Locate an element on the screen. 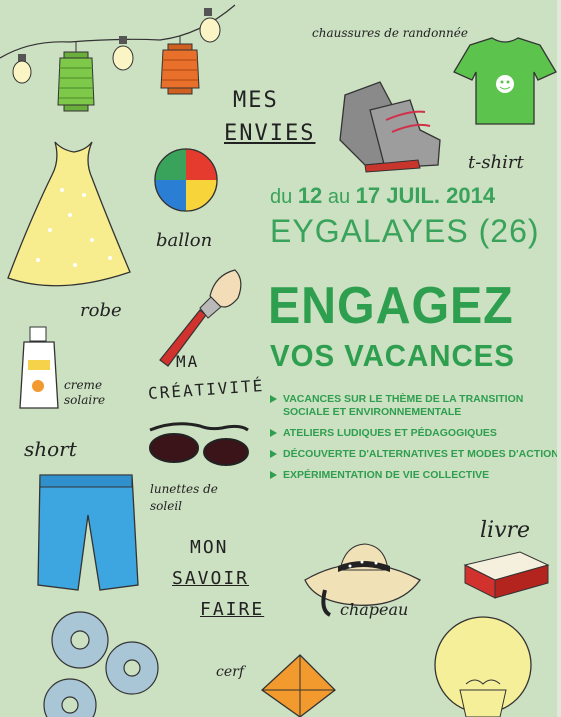 This screenshot has height=717, width=561. label-envies: ENVIES is located at coordinates (270, 133).